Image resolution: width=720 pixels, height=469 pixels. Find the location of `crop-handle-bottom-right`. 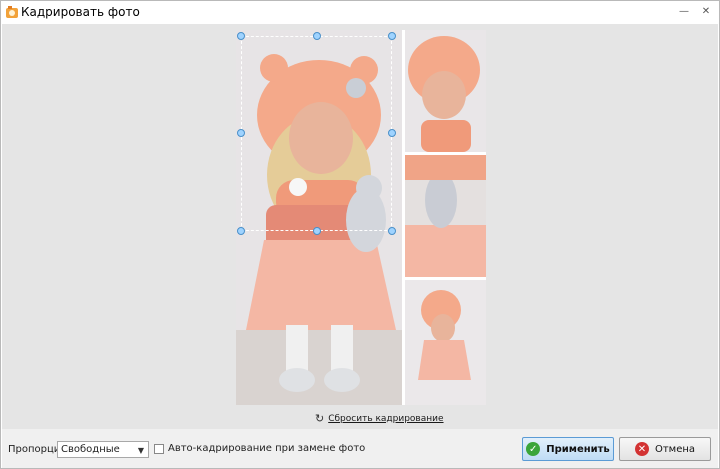

crop-handle-bottom-right is located at coordinates (392, 231).